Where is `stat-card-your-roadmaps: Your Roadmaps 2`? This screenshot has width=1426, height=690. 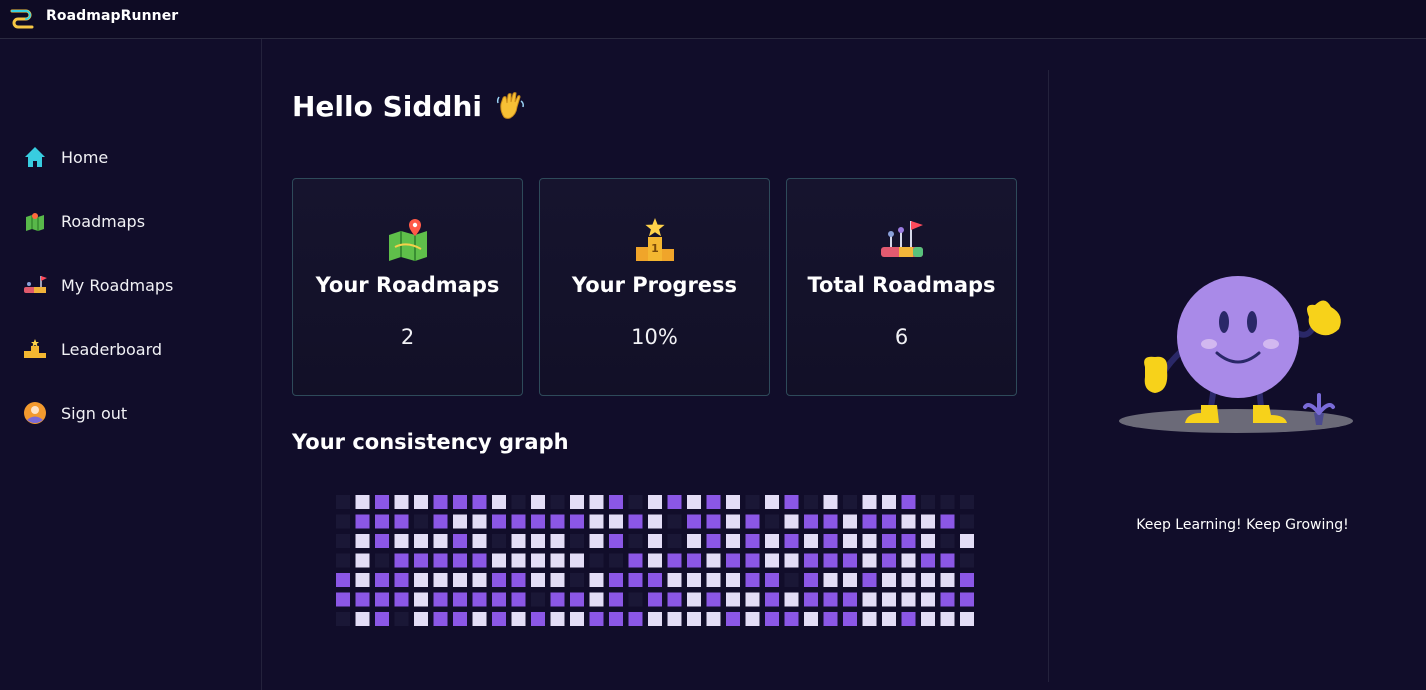
stat-card-your-roadmaps: Your Roadmaps 2 is located at coordinates (407, 287).